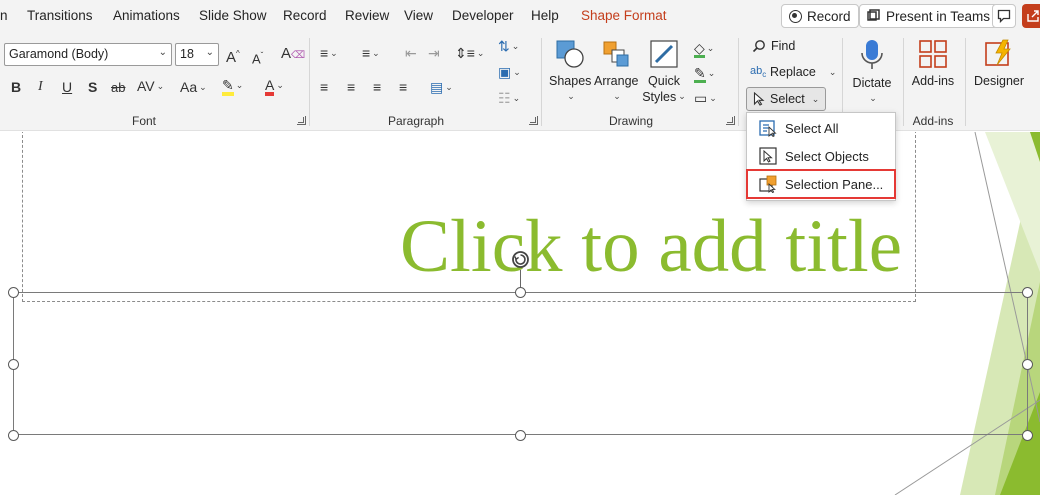 The height and width of the screenshot is (495, 1040). I want to click on designer-button: Designer, so click(999, 63).